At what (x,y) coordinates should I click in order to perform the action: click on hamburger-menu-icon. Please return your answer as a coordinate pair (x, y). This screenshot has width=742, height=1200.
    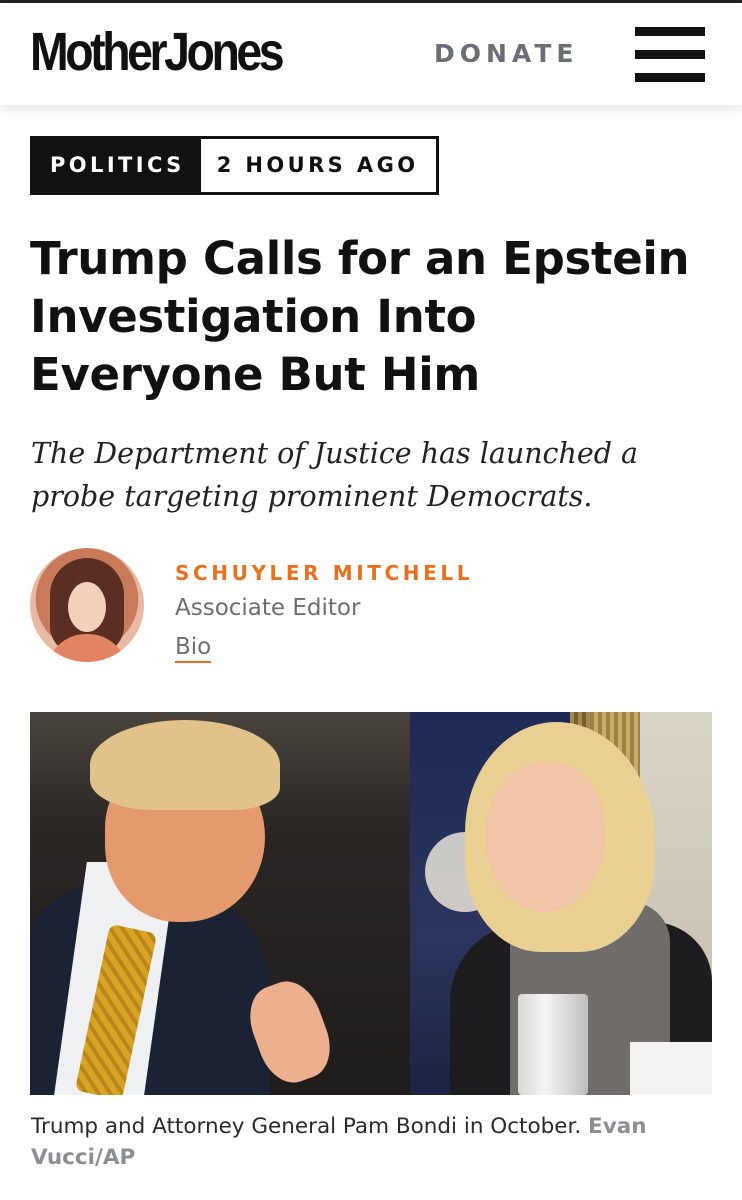
    Looking at the image, I should click on (670, 55).